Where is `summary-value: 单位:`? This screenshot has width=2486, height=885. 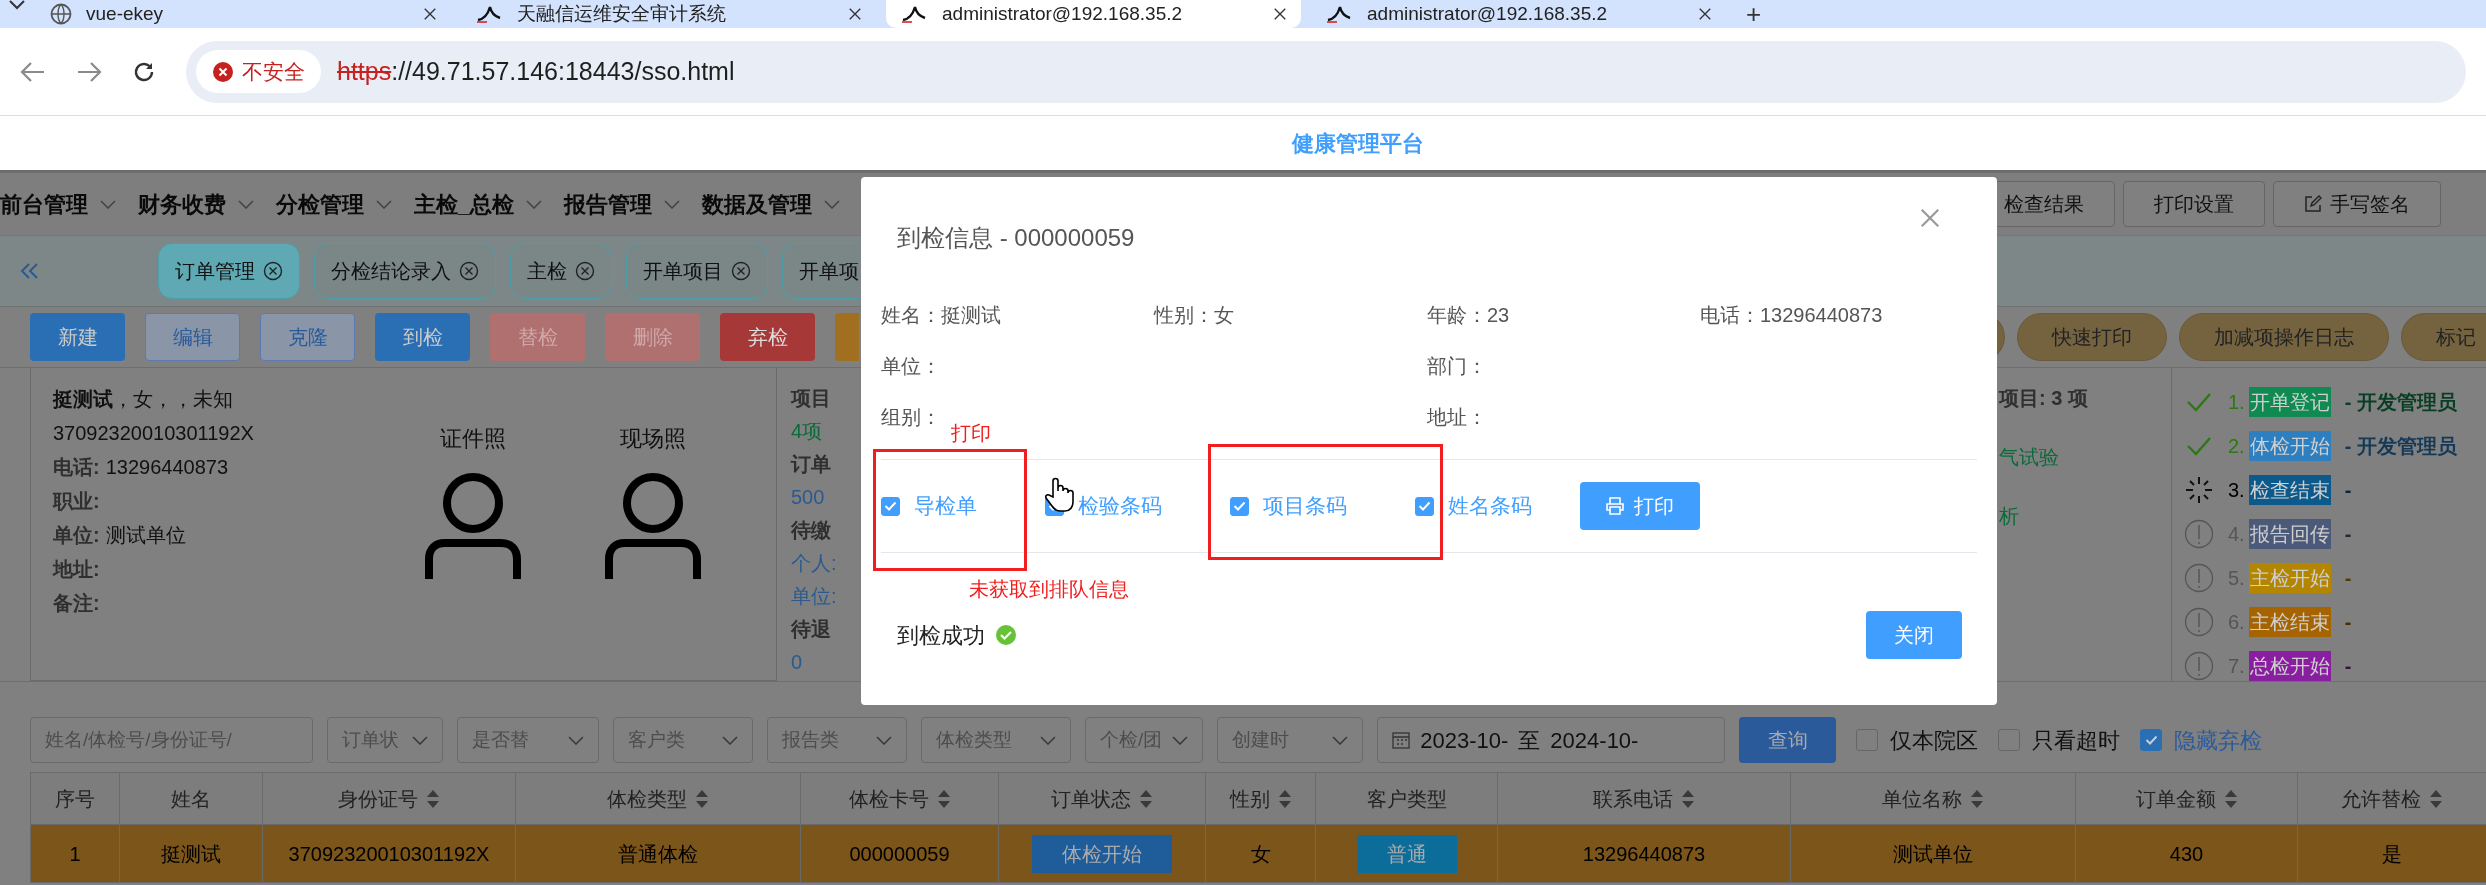 summary-value: 单位: is located at coordinates (814, 596).